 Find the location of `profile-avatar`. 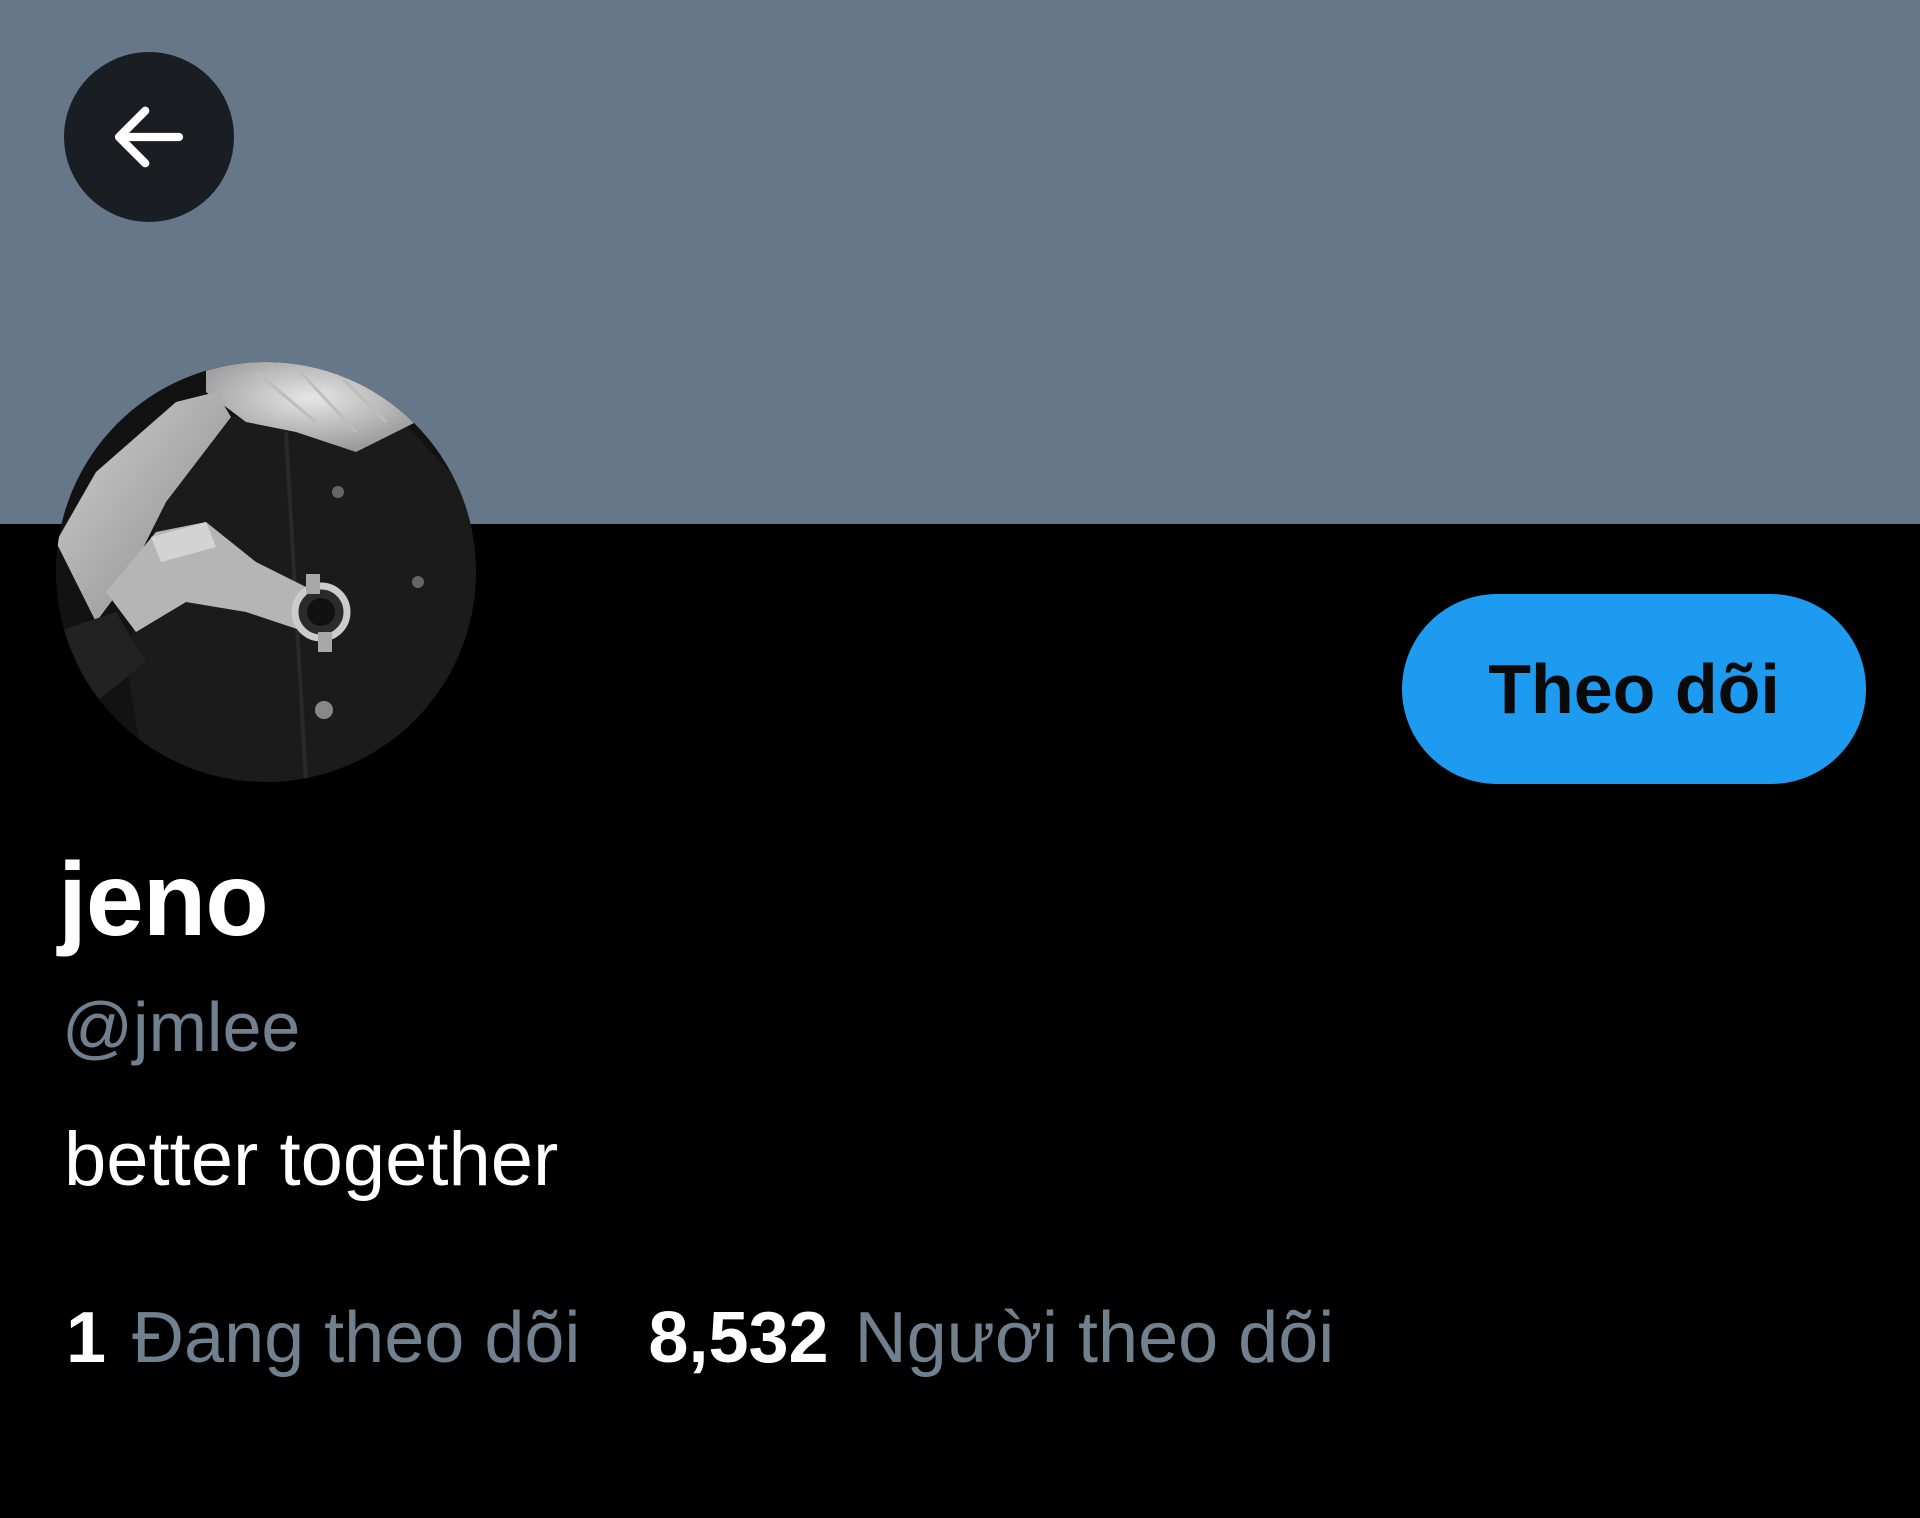

profile-avatar is located at coordinates (266, 572).